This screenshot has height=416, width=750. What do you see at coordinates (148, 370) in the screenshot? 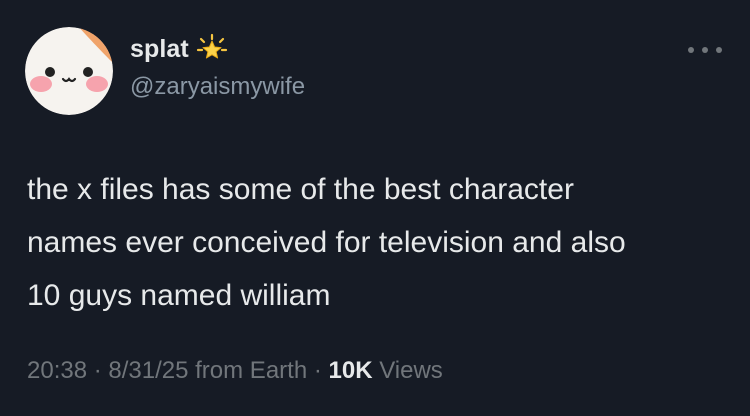
I see `tweet-date: 8/31/25` at bounding box center [148, 370].